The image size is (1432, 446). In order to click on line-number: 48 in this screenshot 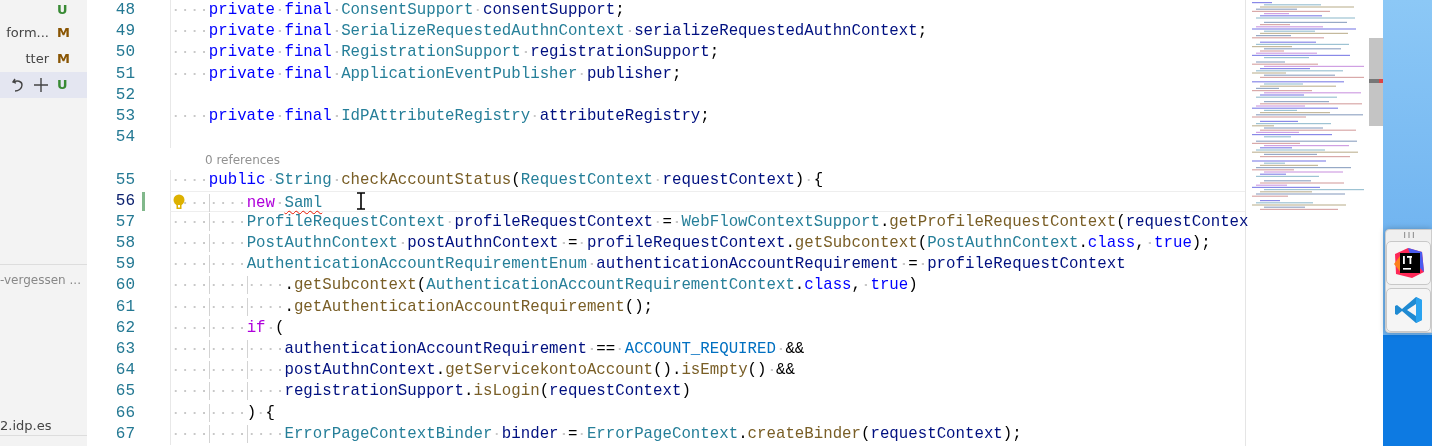, I will do `click(125, 10)`.